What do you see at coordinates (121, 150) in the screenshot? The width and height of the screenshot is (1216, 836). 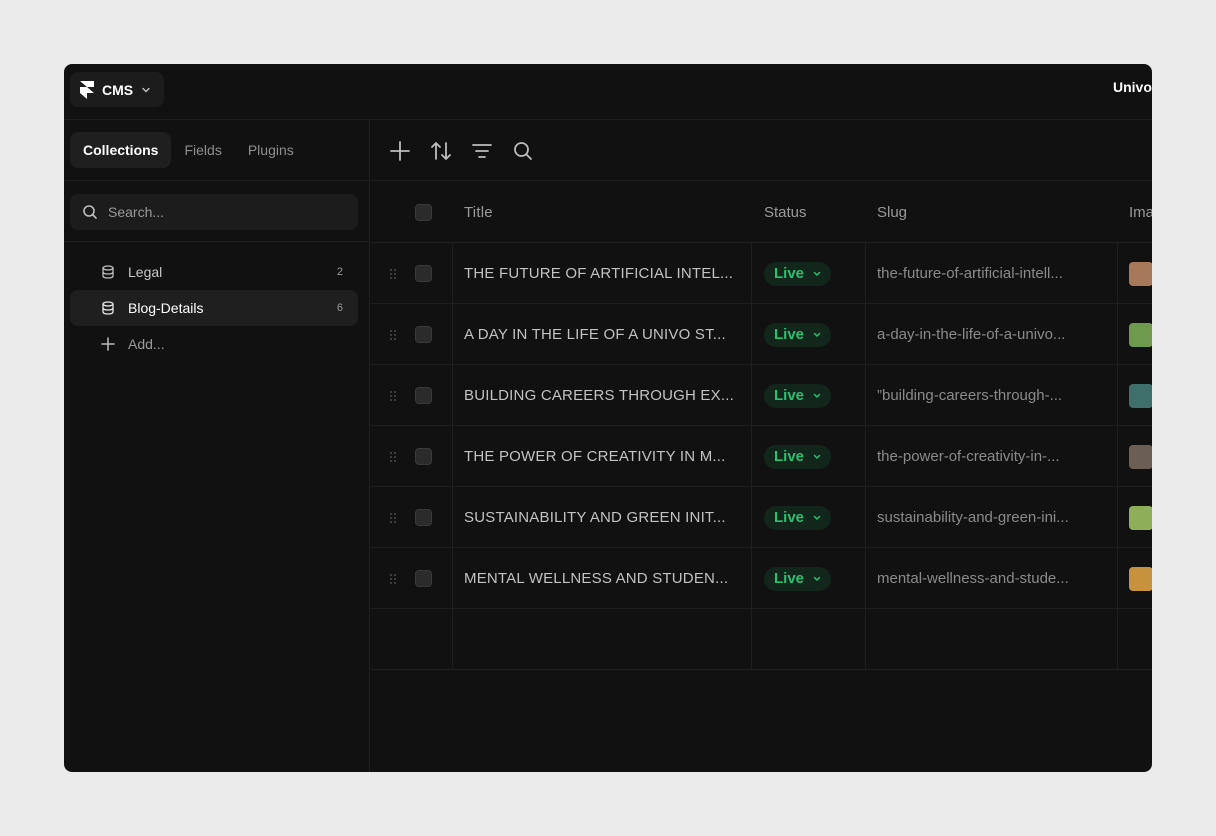 I see `tab-collections: Collections` at bounding box center [121, 150].